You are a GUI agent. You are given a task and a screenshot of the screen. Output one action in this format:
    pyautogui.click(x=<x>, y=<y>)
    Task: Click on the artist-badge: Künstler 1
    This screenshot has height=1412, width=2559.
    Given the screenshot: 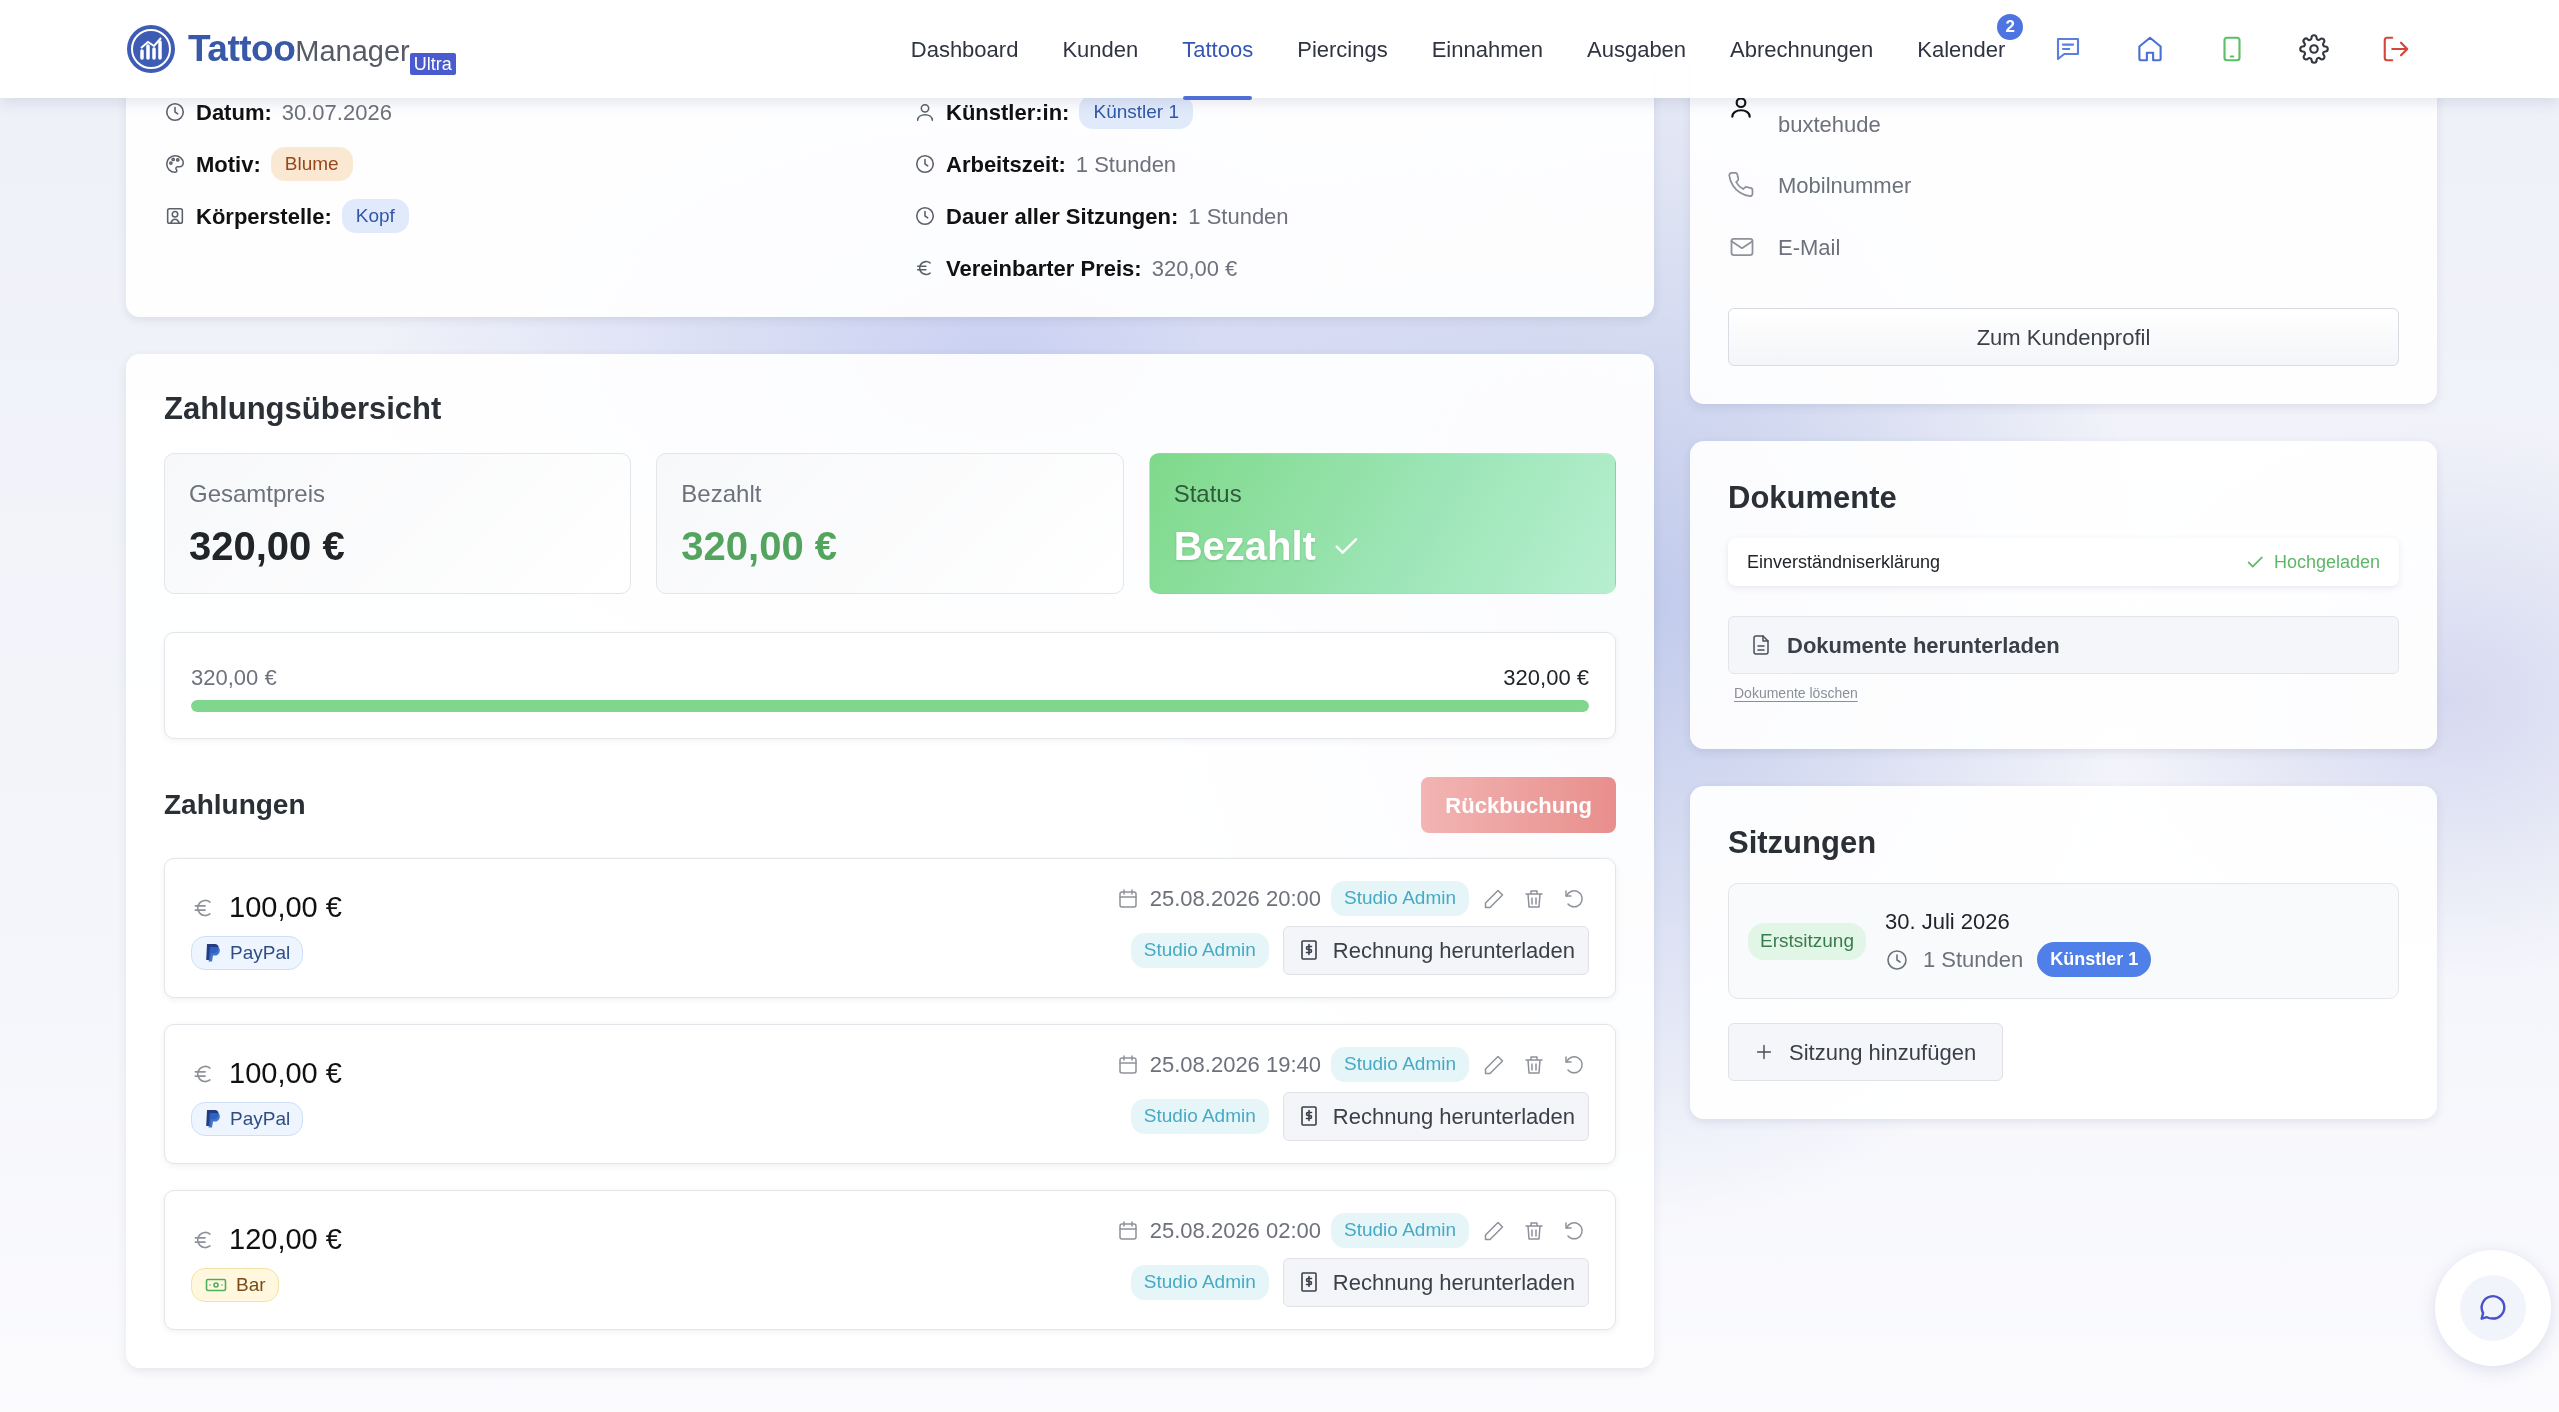 What is the action you would take?
    pyautogui.click(x=2094, y=960)
    